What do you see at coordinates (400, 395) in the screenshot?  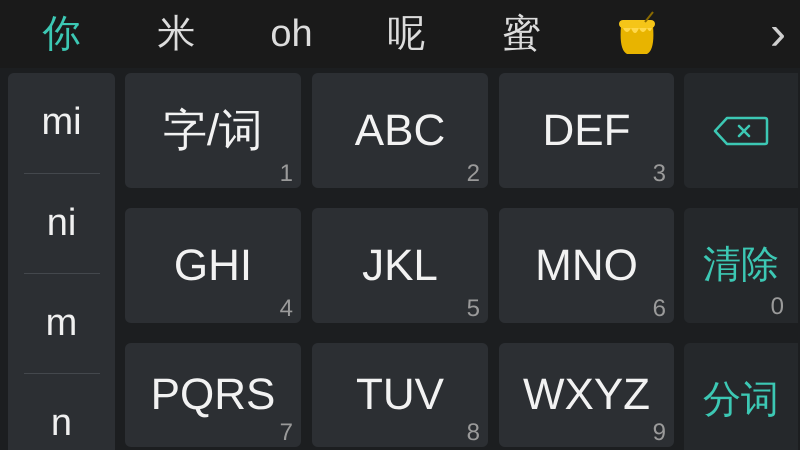 I see `key: TUV 8` at bounding box center [400, 395].